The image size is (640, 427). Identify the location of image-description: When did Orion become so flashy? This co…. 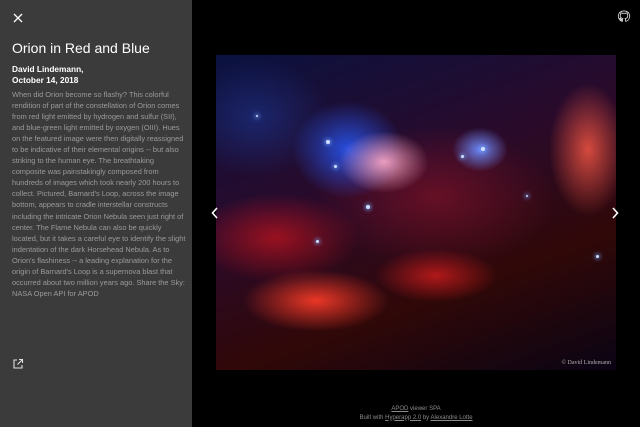
(99, 194).